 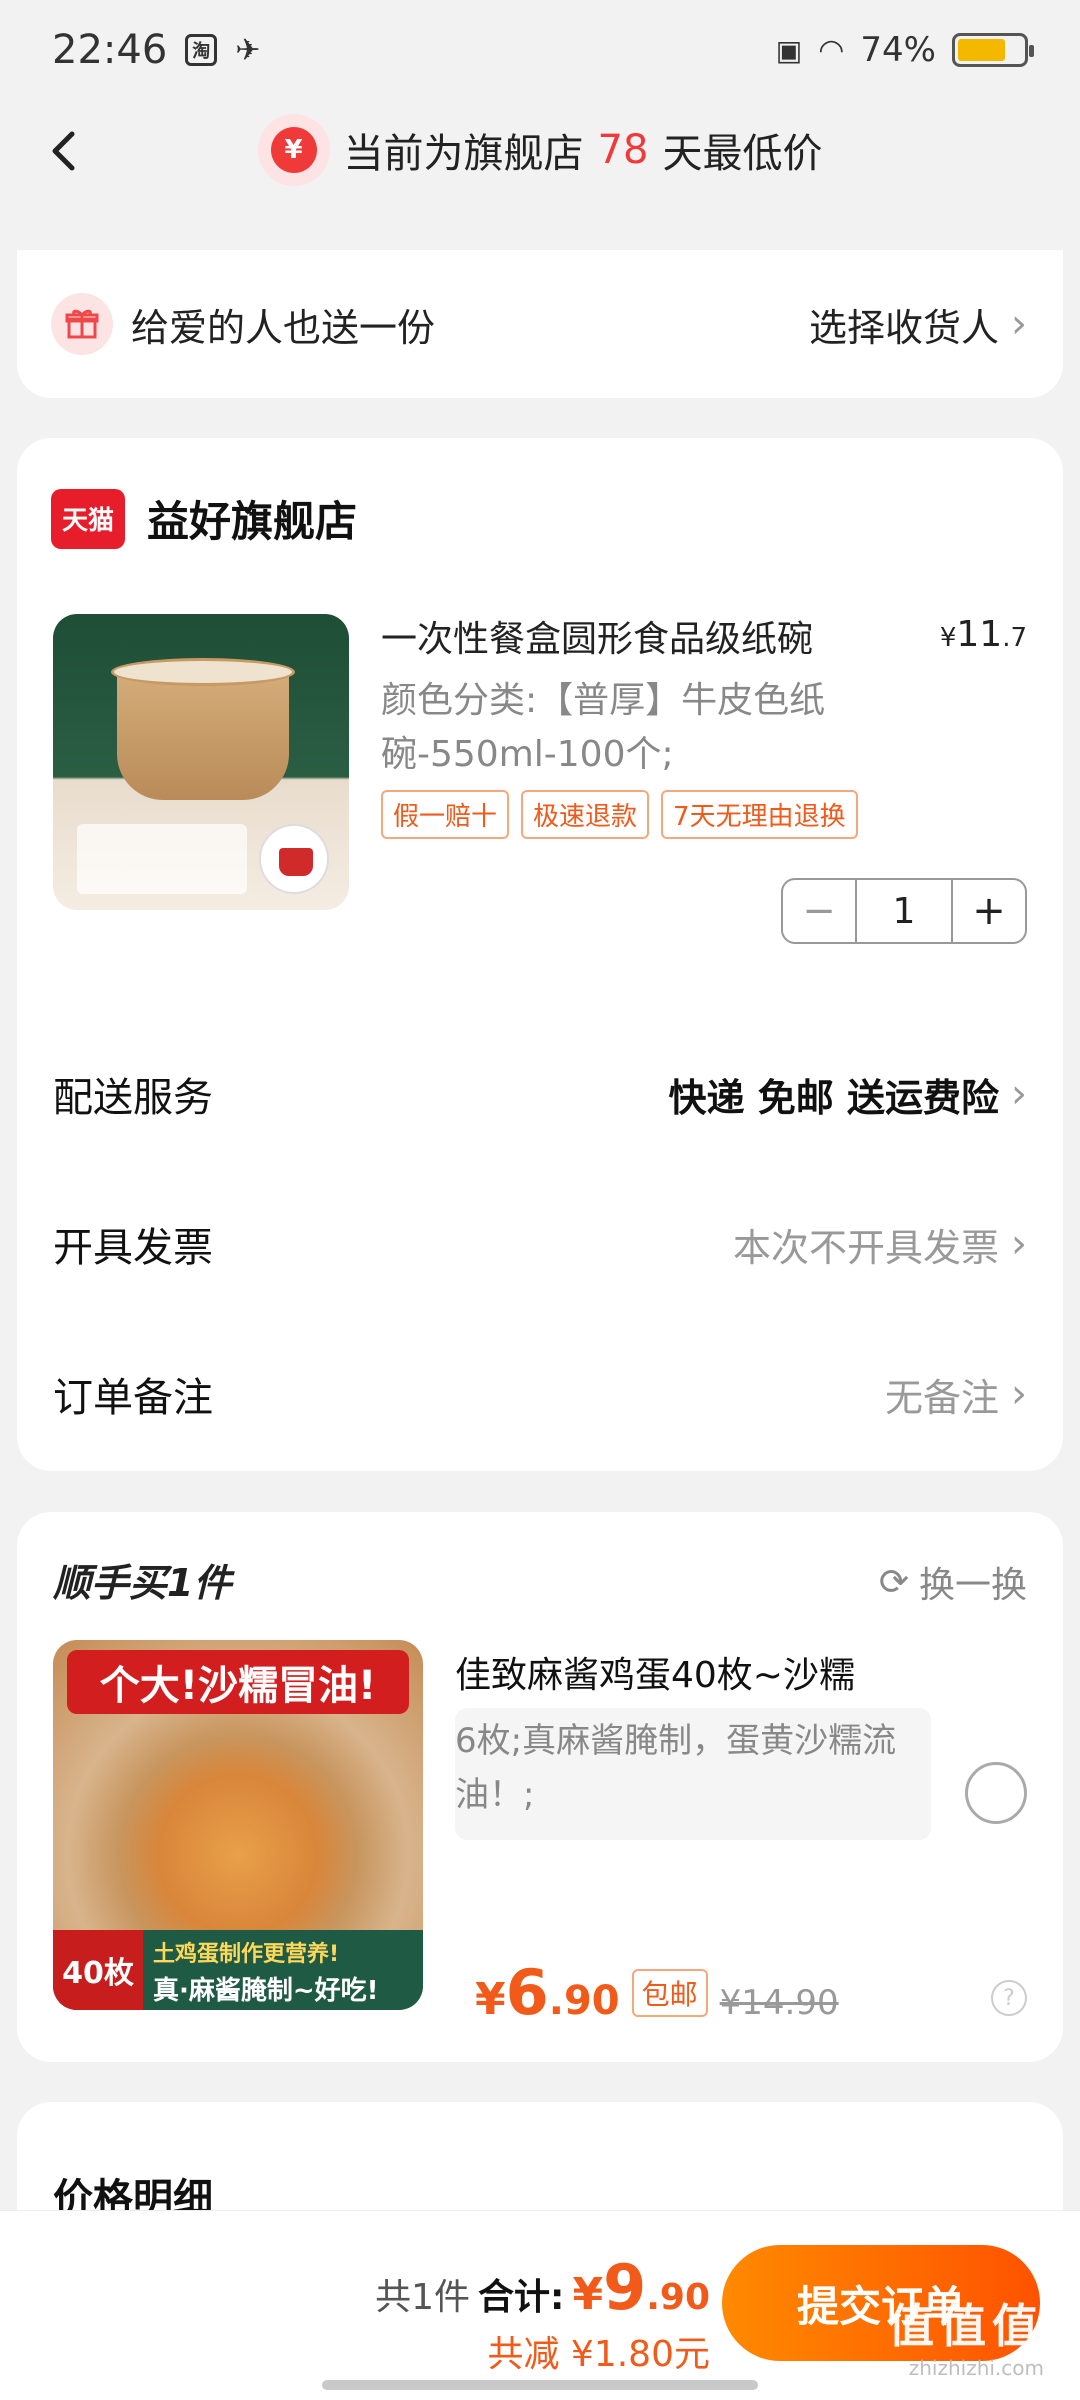 What do you see at coordinates (983, 634) in the screenshot?
I see `product-price: ¥11.7` at bounding box center [983, 634].